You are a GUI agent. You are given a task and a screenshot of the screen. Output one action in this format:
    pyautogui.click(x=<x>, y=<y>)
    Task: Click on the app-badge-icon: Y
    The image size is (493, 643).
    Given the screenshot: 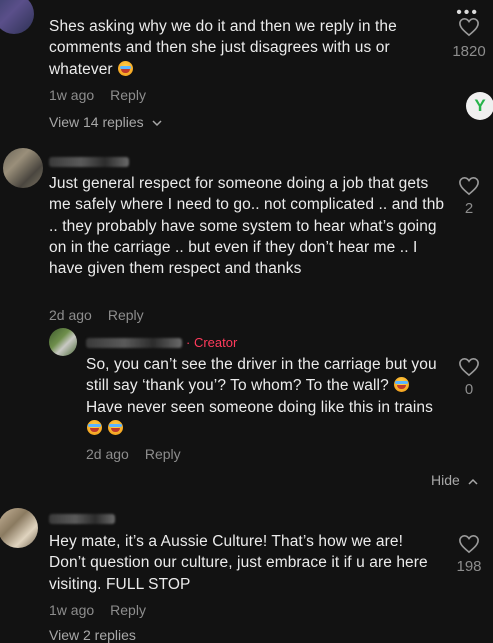 What is the action you would take?
    pyautogui.click(x=479, y=106)
    